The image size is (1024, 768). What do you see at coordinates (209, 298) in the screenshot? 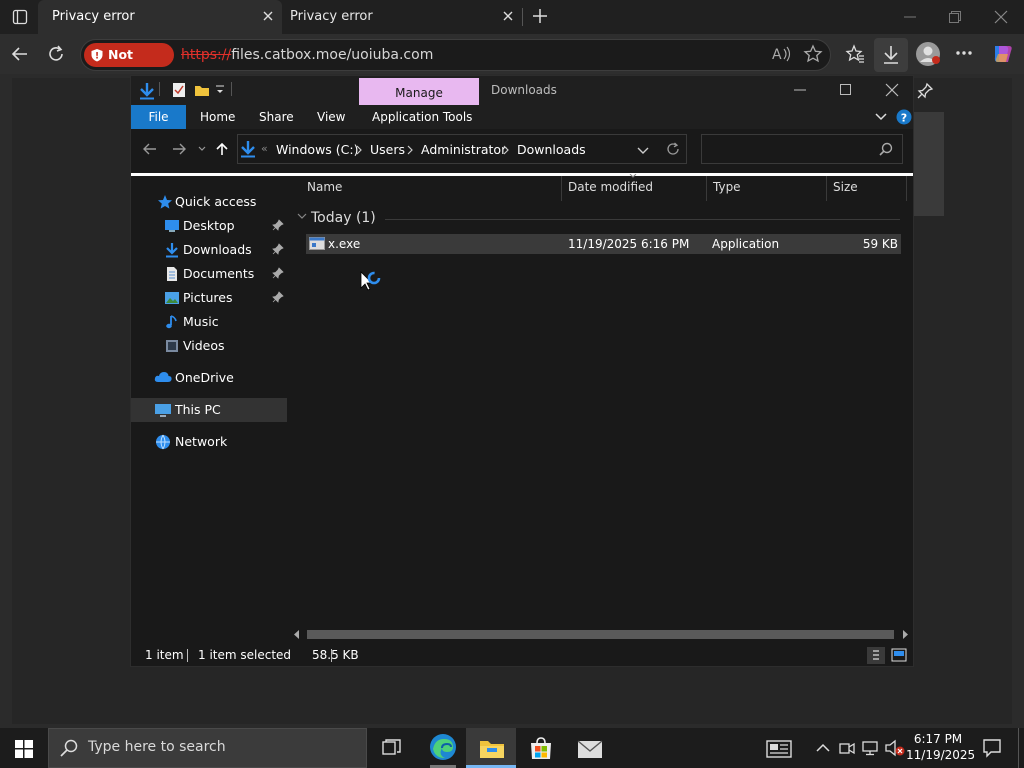
I see `nav-item-pictures: Pictures` at bounding box center [209, 298].